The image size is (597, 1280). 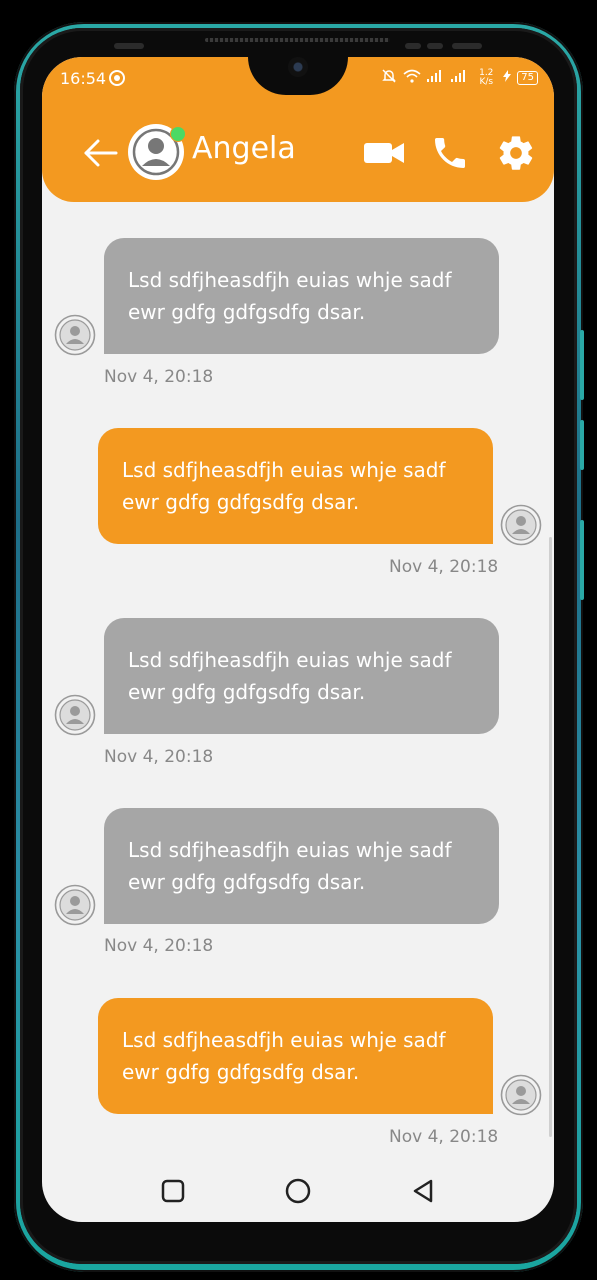 What do you see at coordinates (83, 78) in the screenshot?
I see `status-time: 16:54` at bounding box center [83, 78].